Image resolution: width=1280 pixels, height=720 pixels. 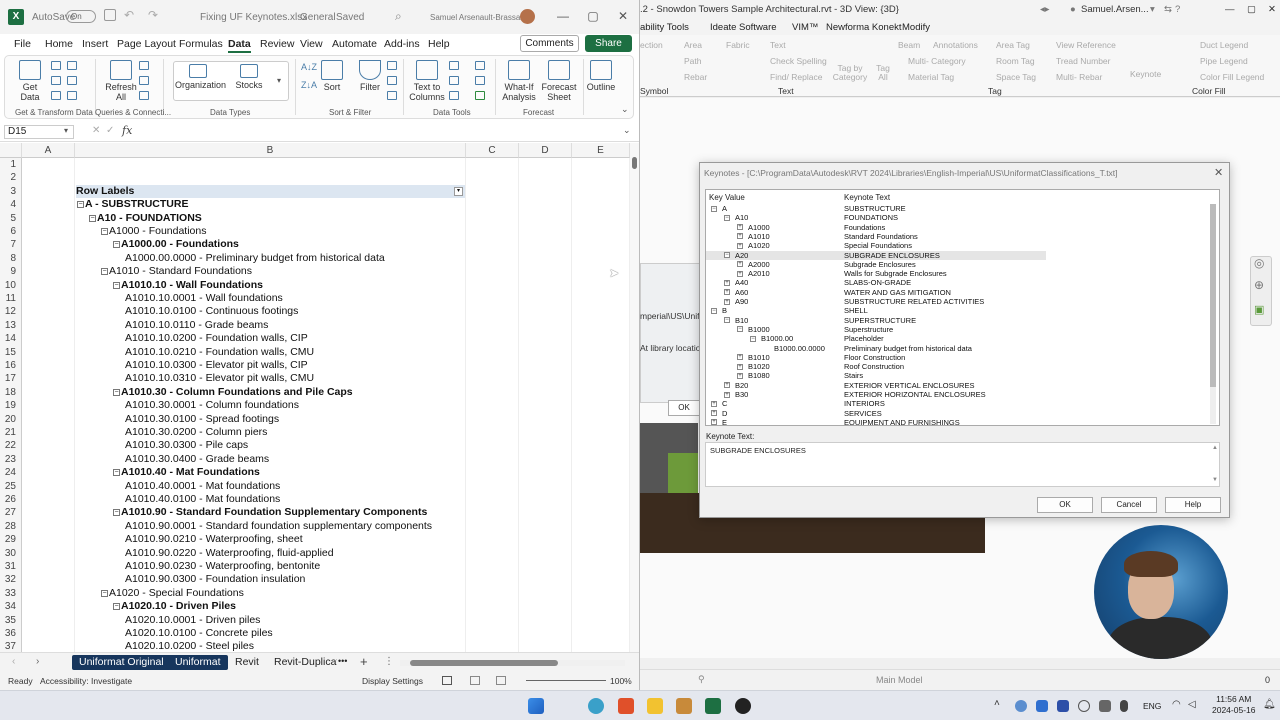 What do you see at coordinates (11, 378) in the screenshot?
I see `row-header: 17` at bounding box center [11, 378].